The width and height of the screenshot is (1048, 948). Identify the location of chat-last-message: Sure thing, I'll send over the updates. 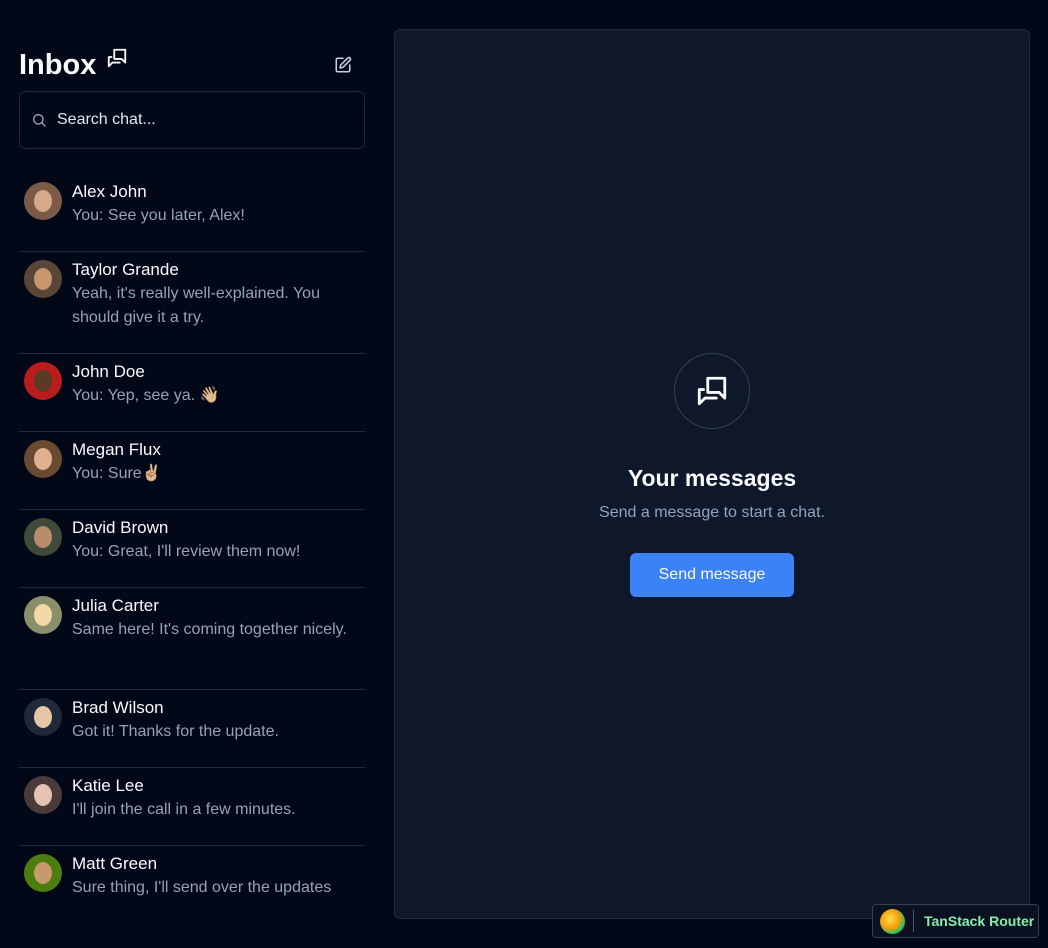
(202, 887).